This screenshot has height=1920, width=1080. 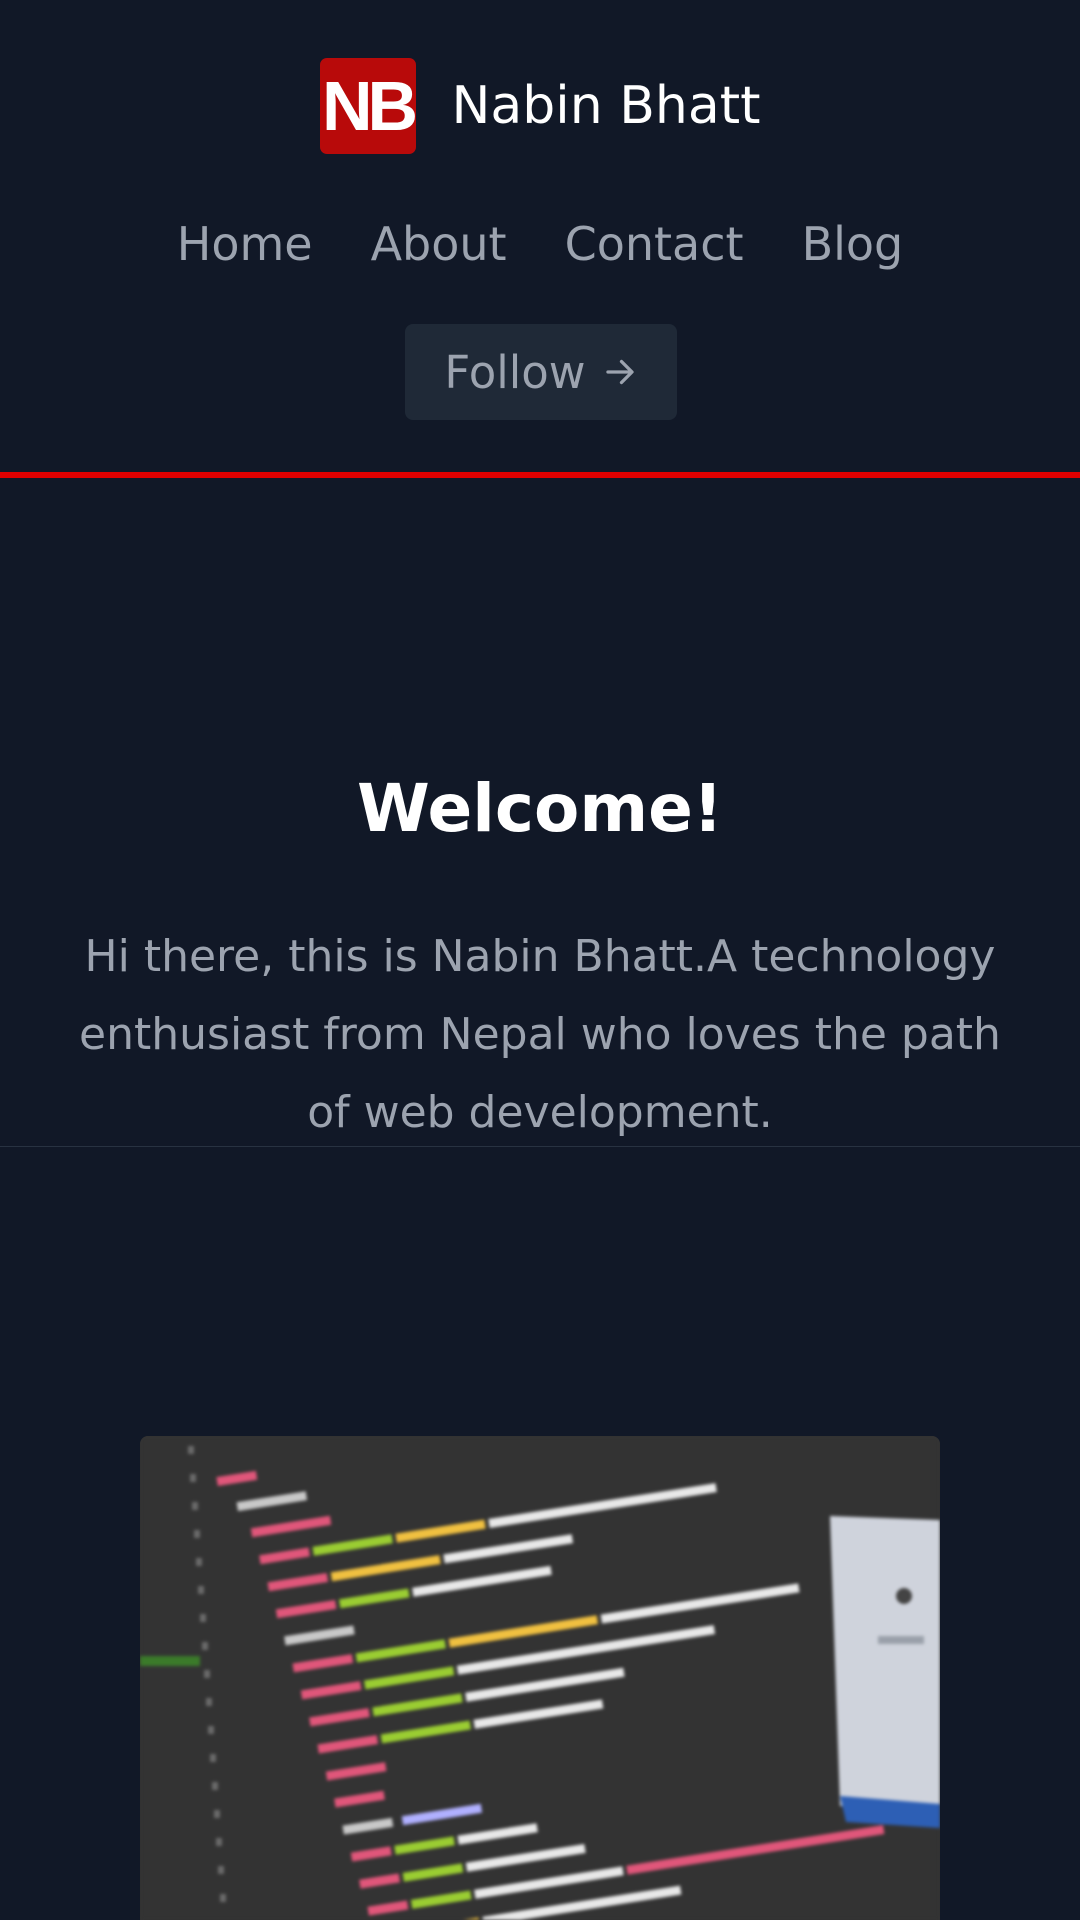 I want to click on brand: NB Nabin Bhatt, so click(x=540, y=106).